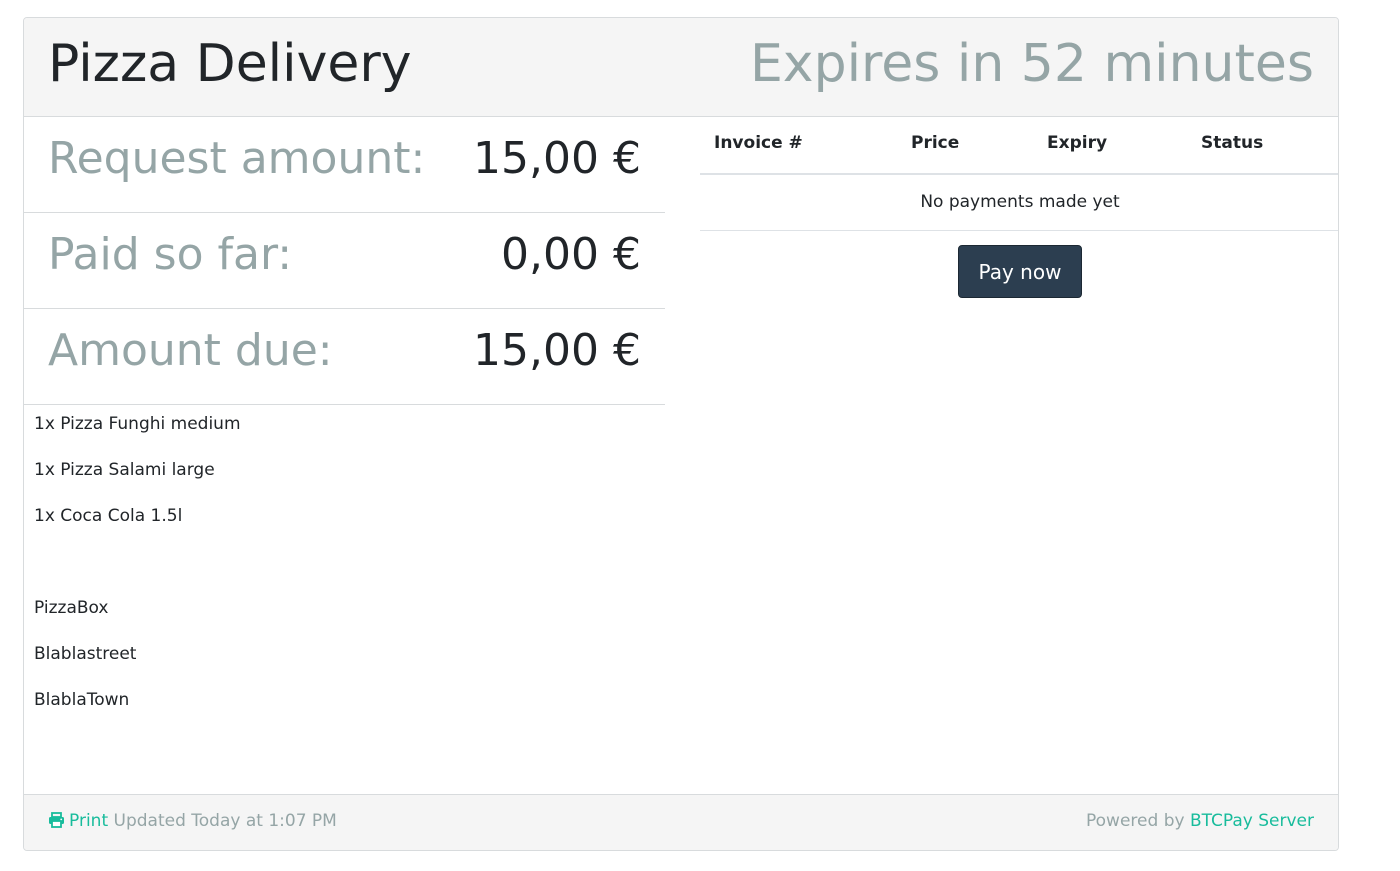  I want to click on empty-payments-message: No payments made yet, so click(1019, 203).